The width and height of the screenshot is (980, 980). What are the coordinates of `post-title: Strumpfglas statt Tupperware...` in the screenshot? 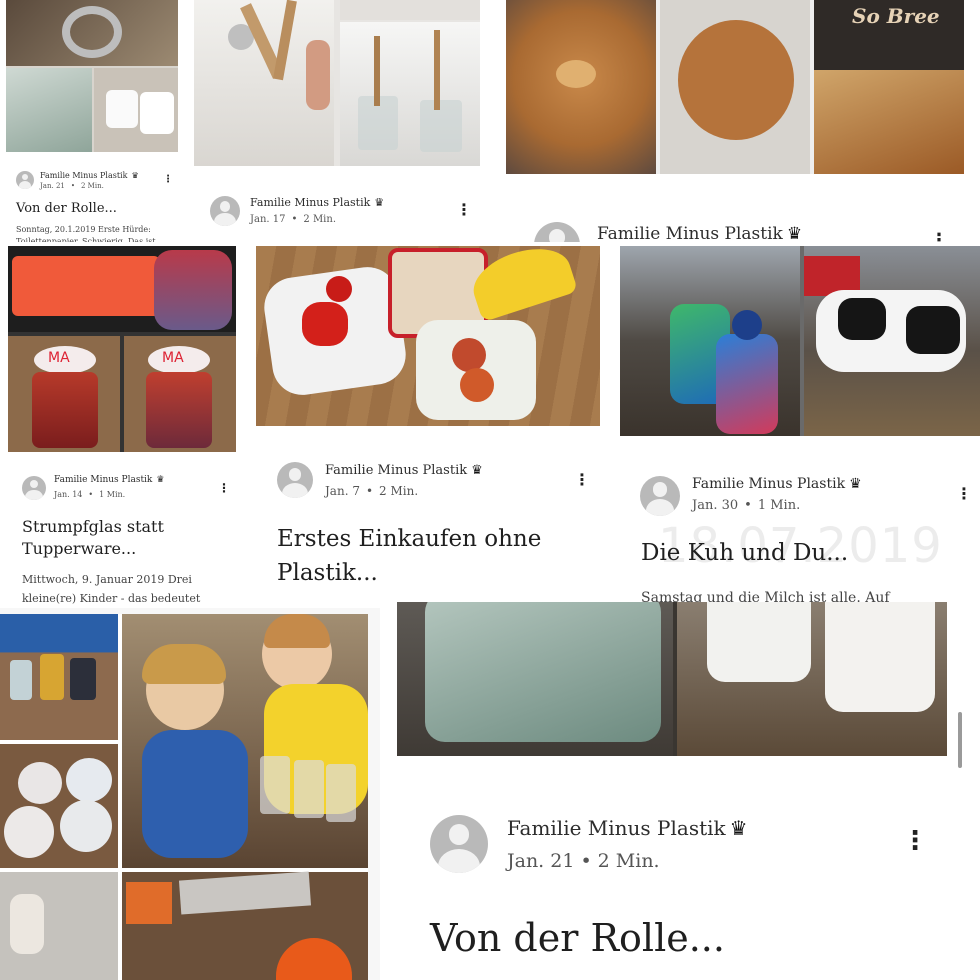 It's located at (97, 538).